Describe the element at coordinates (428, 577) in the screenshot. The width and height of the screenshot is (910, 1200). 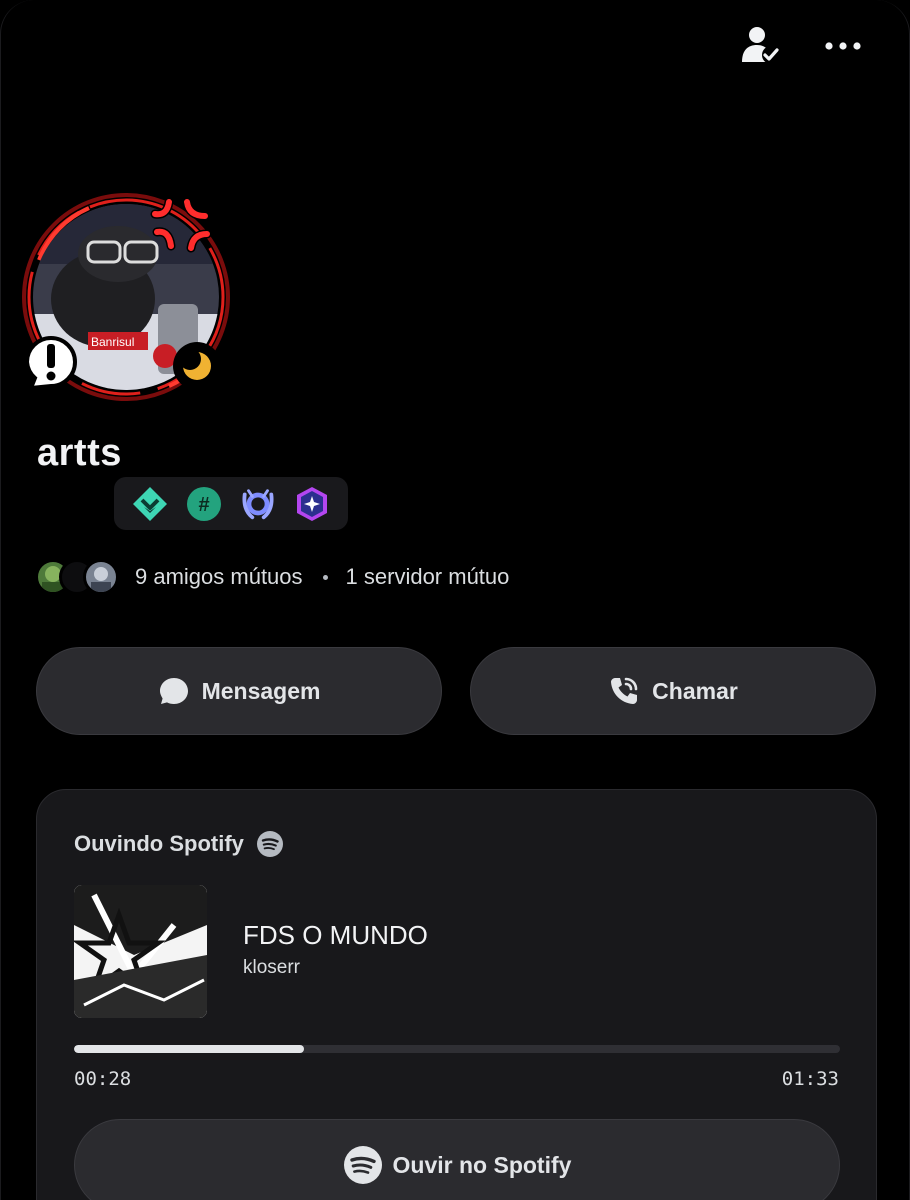
I see `mutual-servers-count: 1 servidor mútuo` at that location.